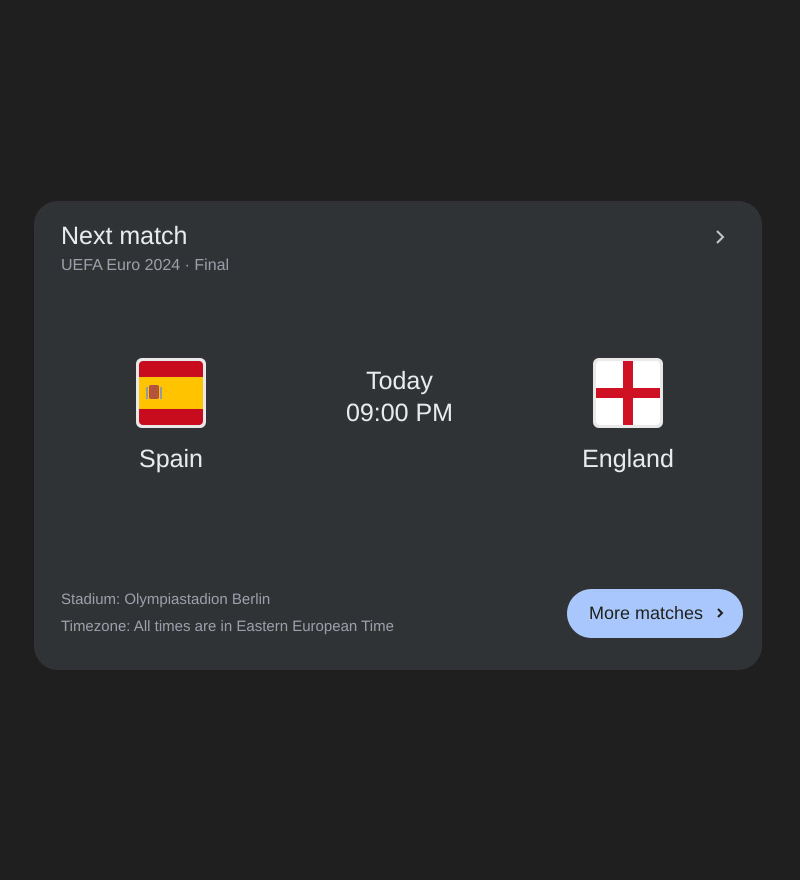 Image resolution: width=800 pixels, height=880 pixels. Describe the element at coordinates (399, 413) in the screenshot. I see `match-time: 09:00 PM` at that location.